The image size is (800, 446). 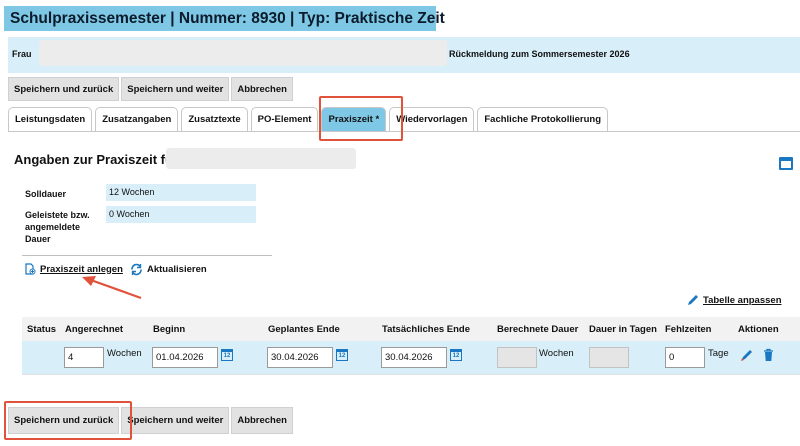 I want to click on col-status: Status, so click(x=42, y=329).